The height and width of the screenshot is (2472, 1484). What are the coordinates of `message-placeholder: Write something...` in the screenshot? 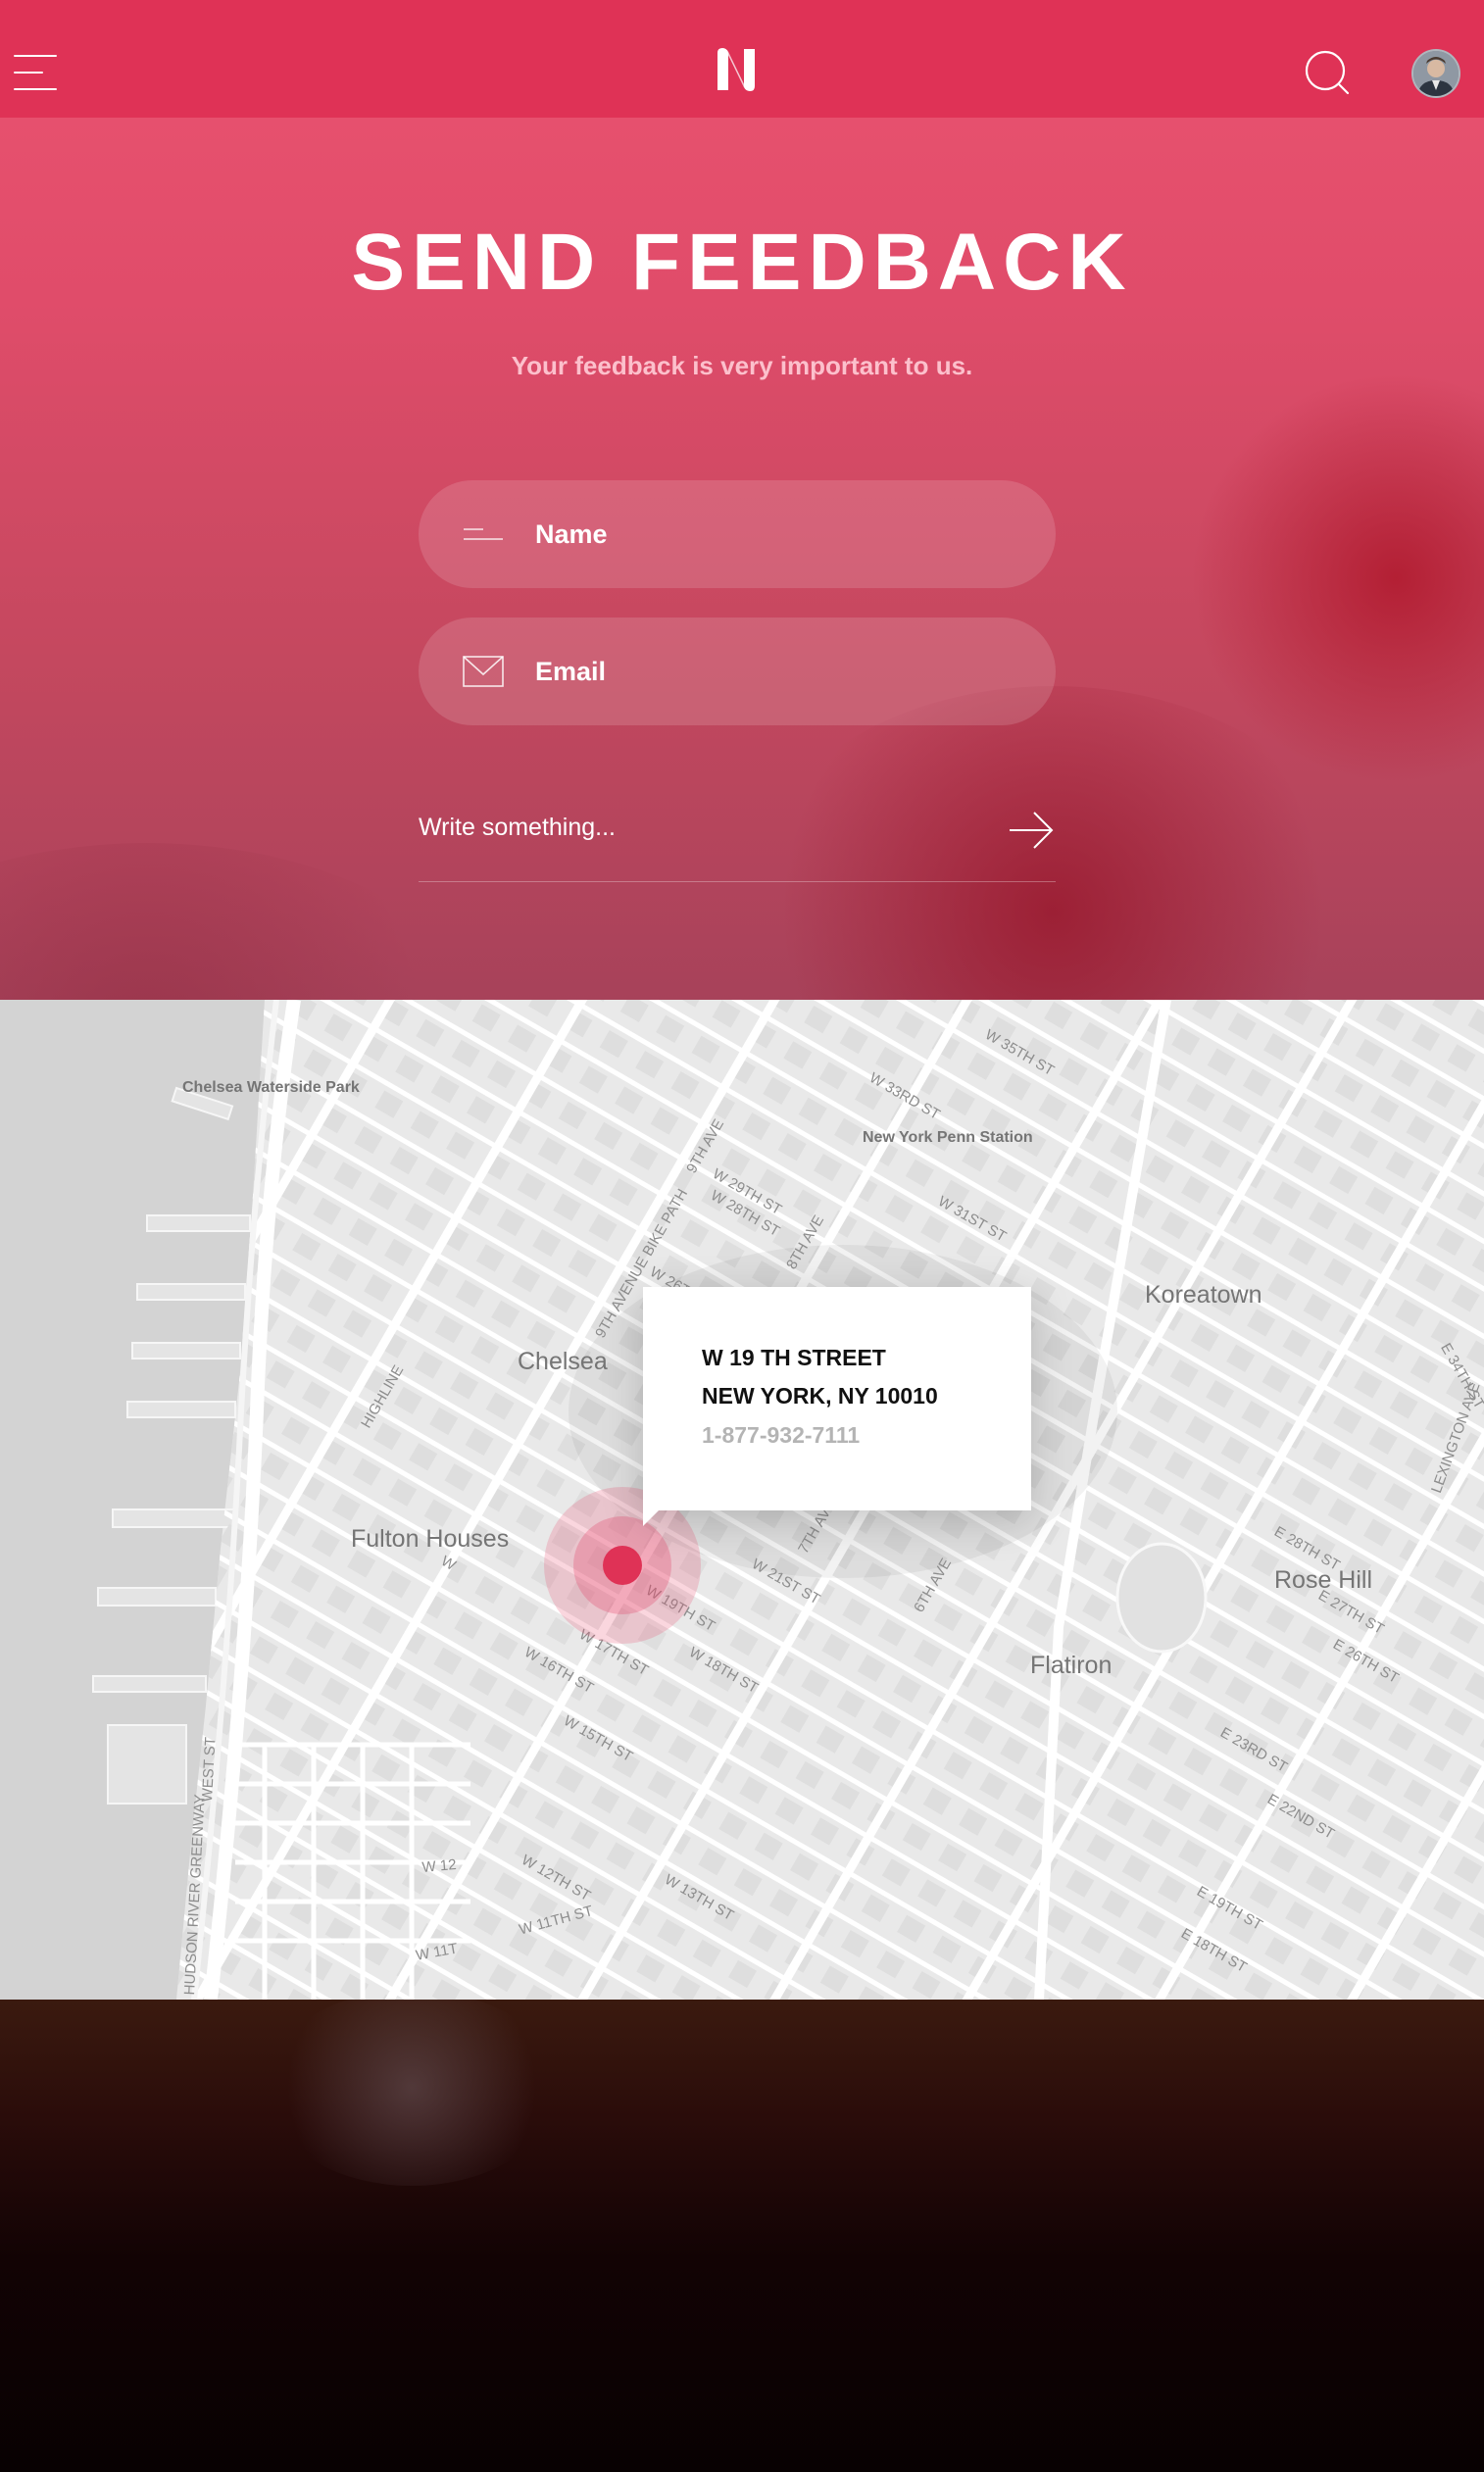 It's located at (518, 827).